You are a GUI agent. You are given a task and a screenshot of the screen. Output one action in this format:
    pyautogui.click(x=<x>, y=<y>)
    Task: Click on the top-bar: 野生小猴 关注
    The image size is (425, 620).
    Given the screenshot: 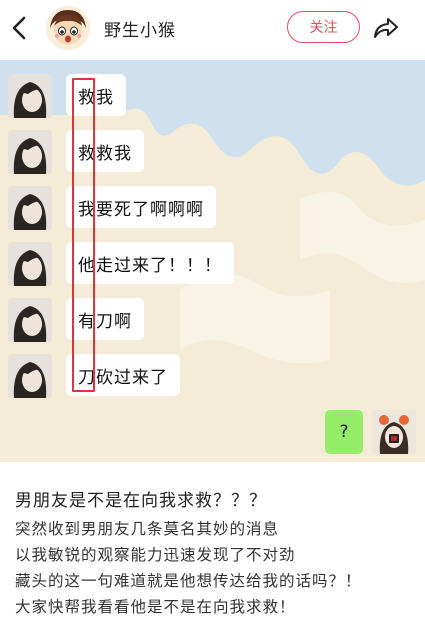 What is the action you would take?
    pyautogui.click(x=212, y=30)
    